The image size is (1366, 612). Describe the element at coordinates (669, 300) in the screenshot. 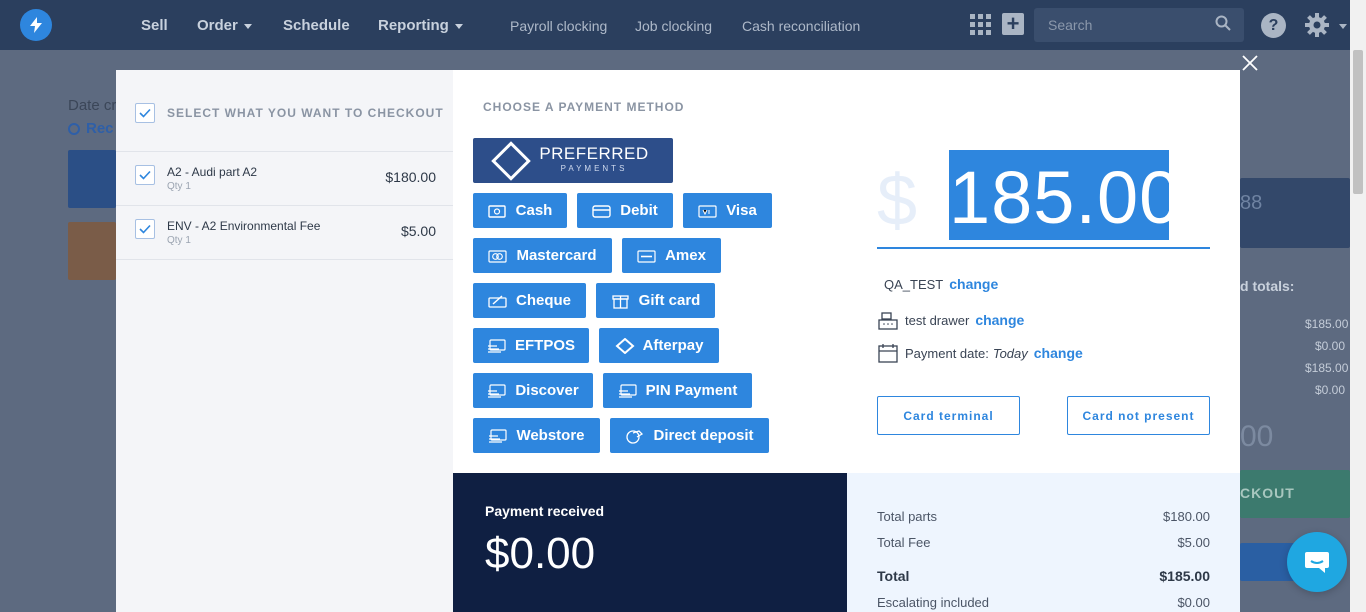

I see `gift-card-label: Gift card` at that location.